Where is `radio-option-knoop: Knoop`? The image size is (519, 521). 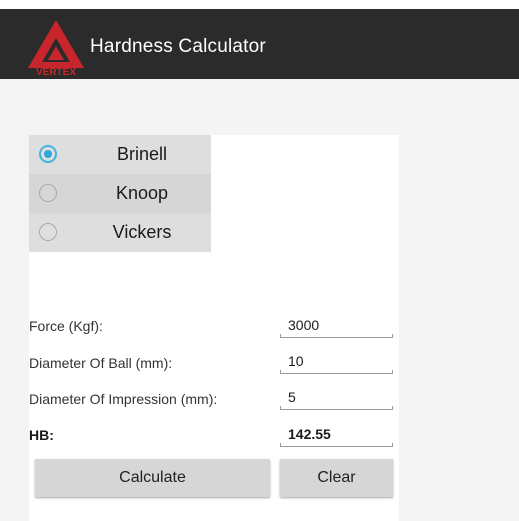
radio-option-knoop: Knoop is located at coordinates (120, 193).